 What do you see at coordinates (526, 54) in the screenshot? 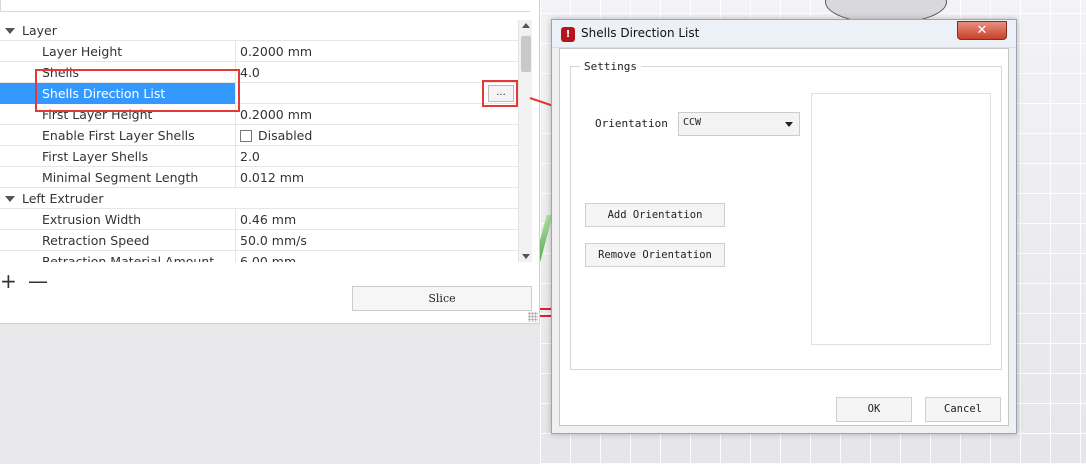
I see `scroll-thumb` at bounding box center [526, 54].